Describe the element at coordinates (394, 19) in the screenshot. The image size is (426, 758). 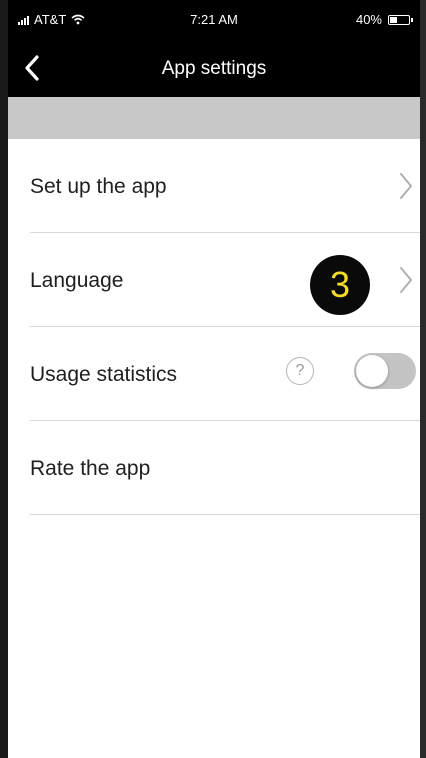
I see `battery-level` at that location.